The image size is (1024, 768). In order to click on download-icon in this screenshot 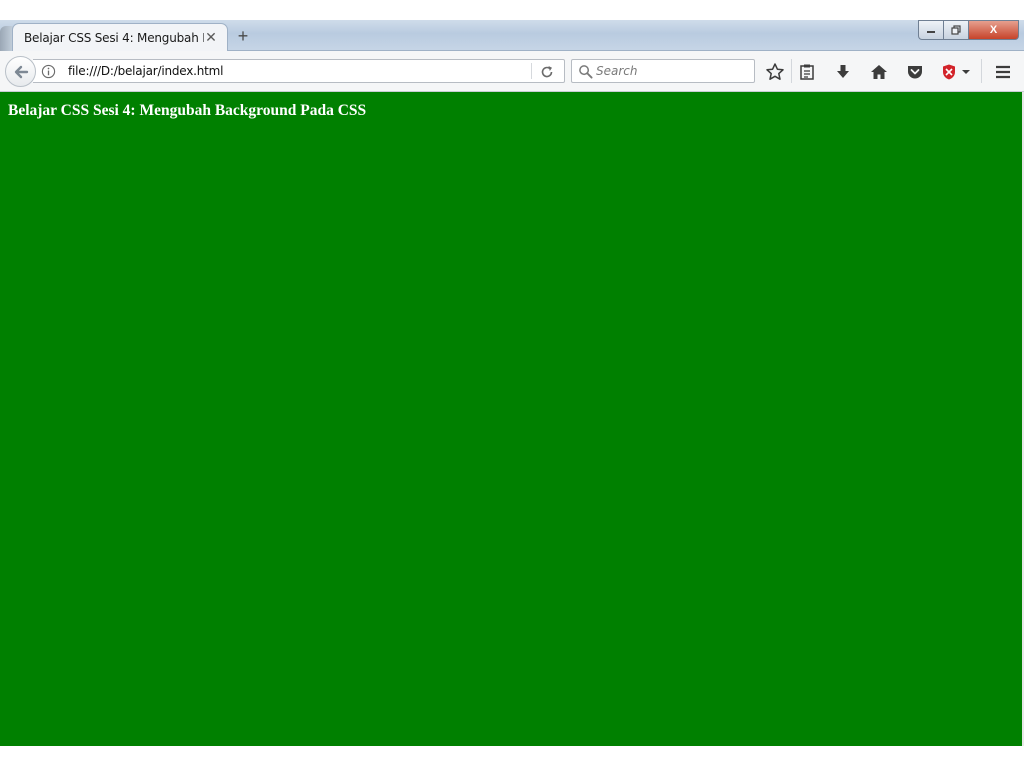, I will do `click(843, 71)`.